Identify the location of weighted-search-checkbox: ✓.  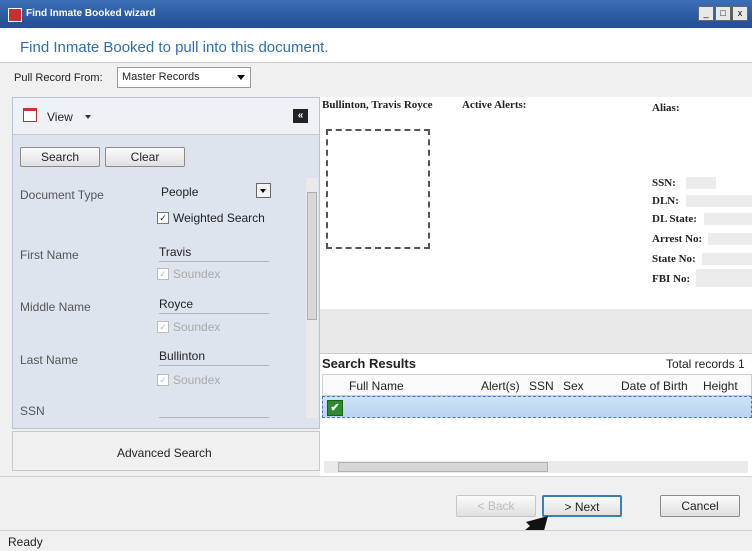
(163, 218).